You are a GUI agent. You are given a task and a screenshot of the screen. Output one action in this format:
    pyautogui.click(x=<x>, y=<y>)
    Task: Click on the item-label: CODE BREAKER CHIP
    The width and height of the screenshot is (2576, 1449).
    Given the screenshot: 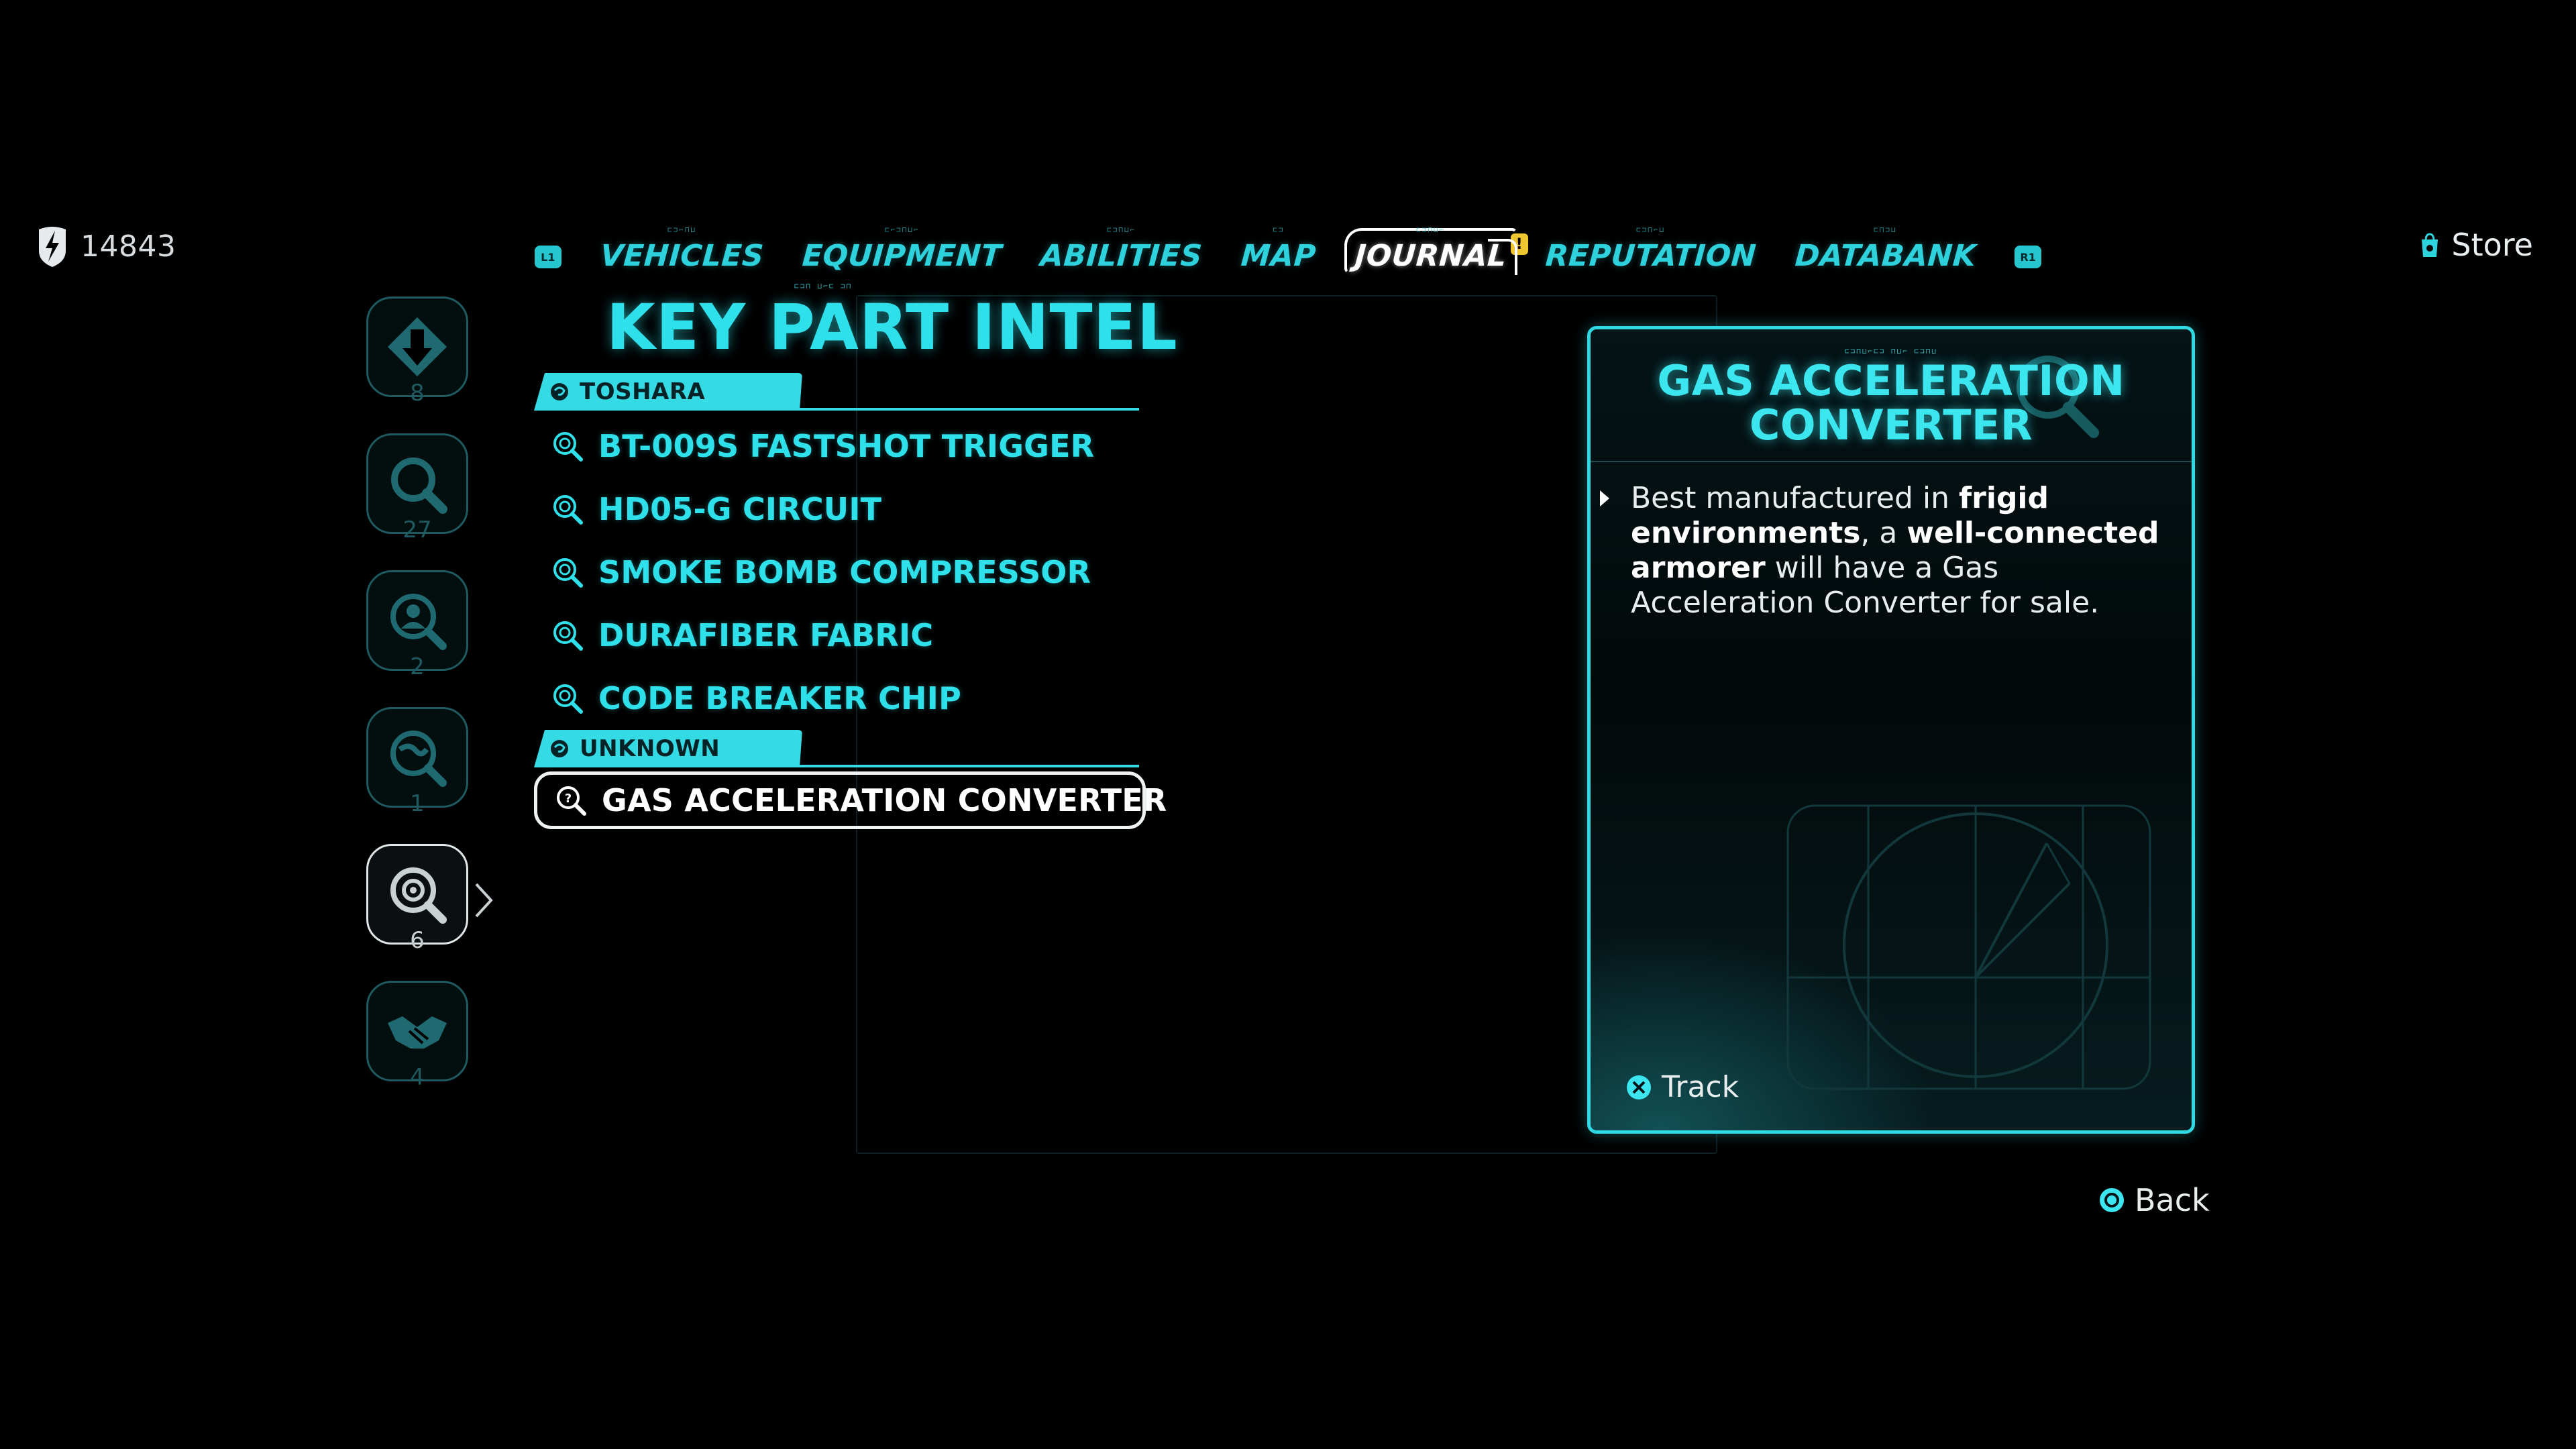 What is the action you would take?
    pyautogui.click(x=779, y=698)
    